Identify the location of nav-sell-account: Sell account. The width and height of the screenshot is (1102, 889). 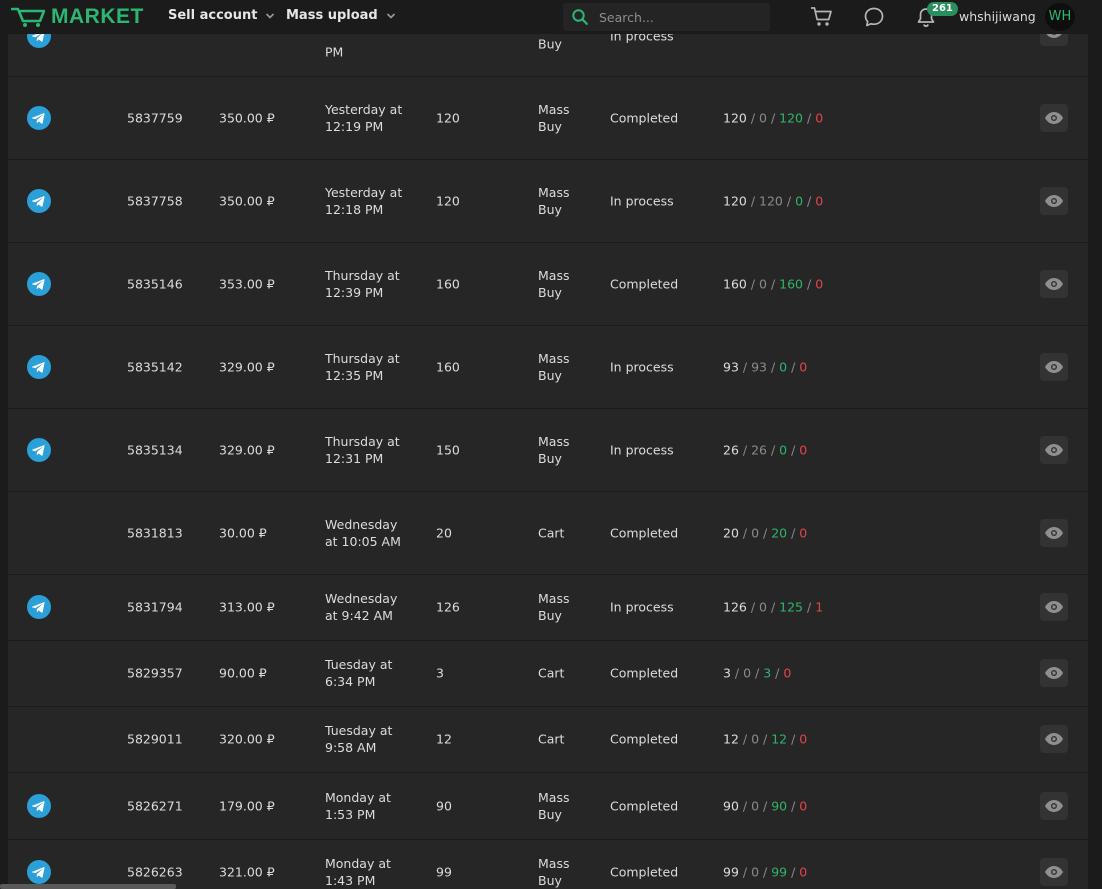
(221, 15).